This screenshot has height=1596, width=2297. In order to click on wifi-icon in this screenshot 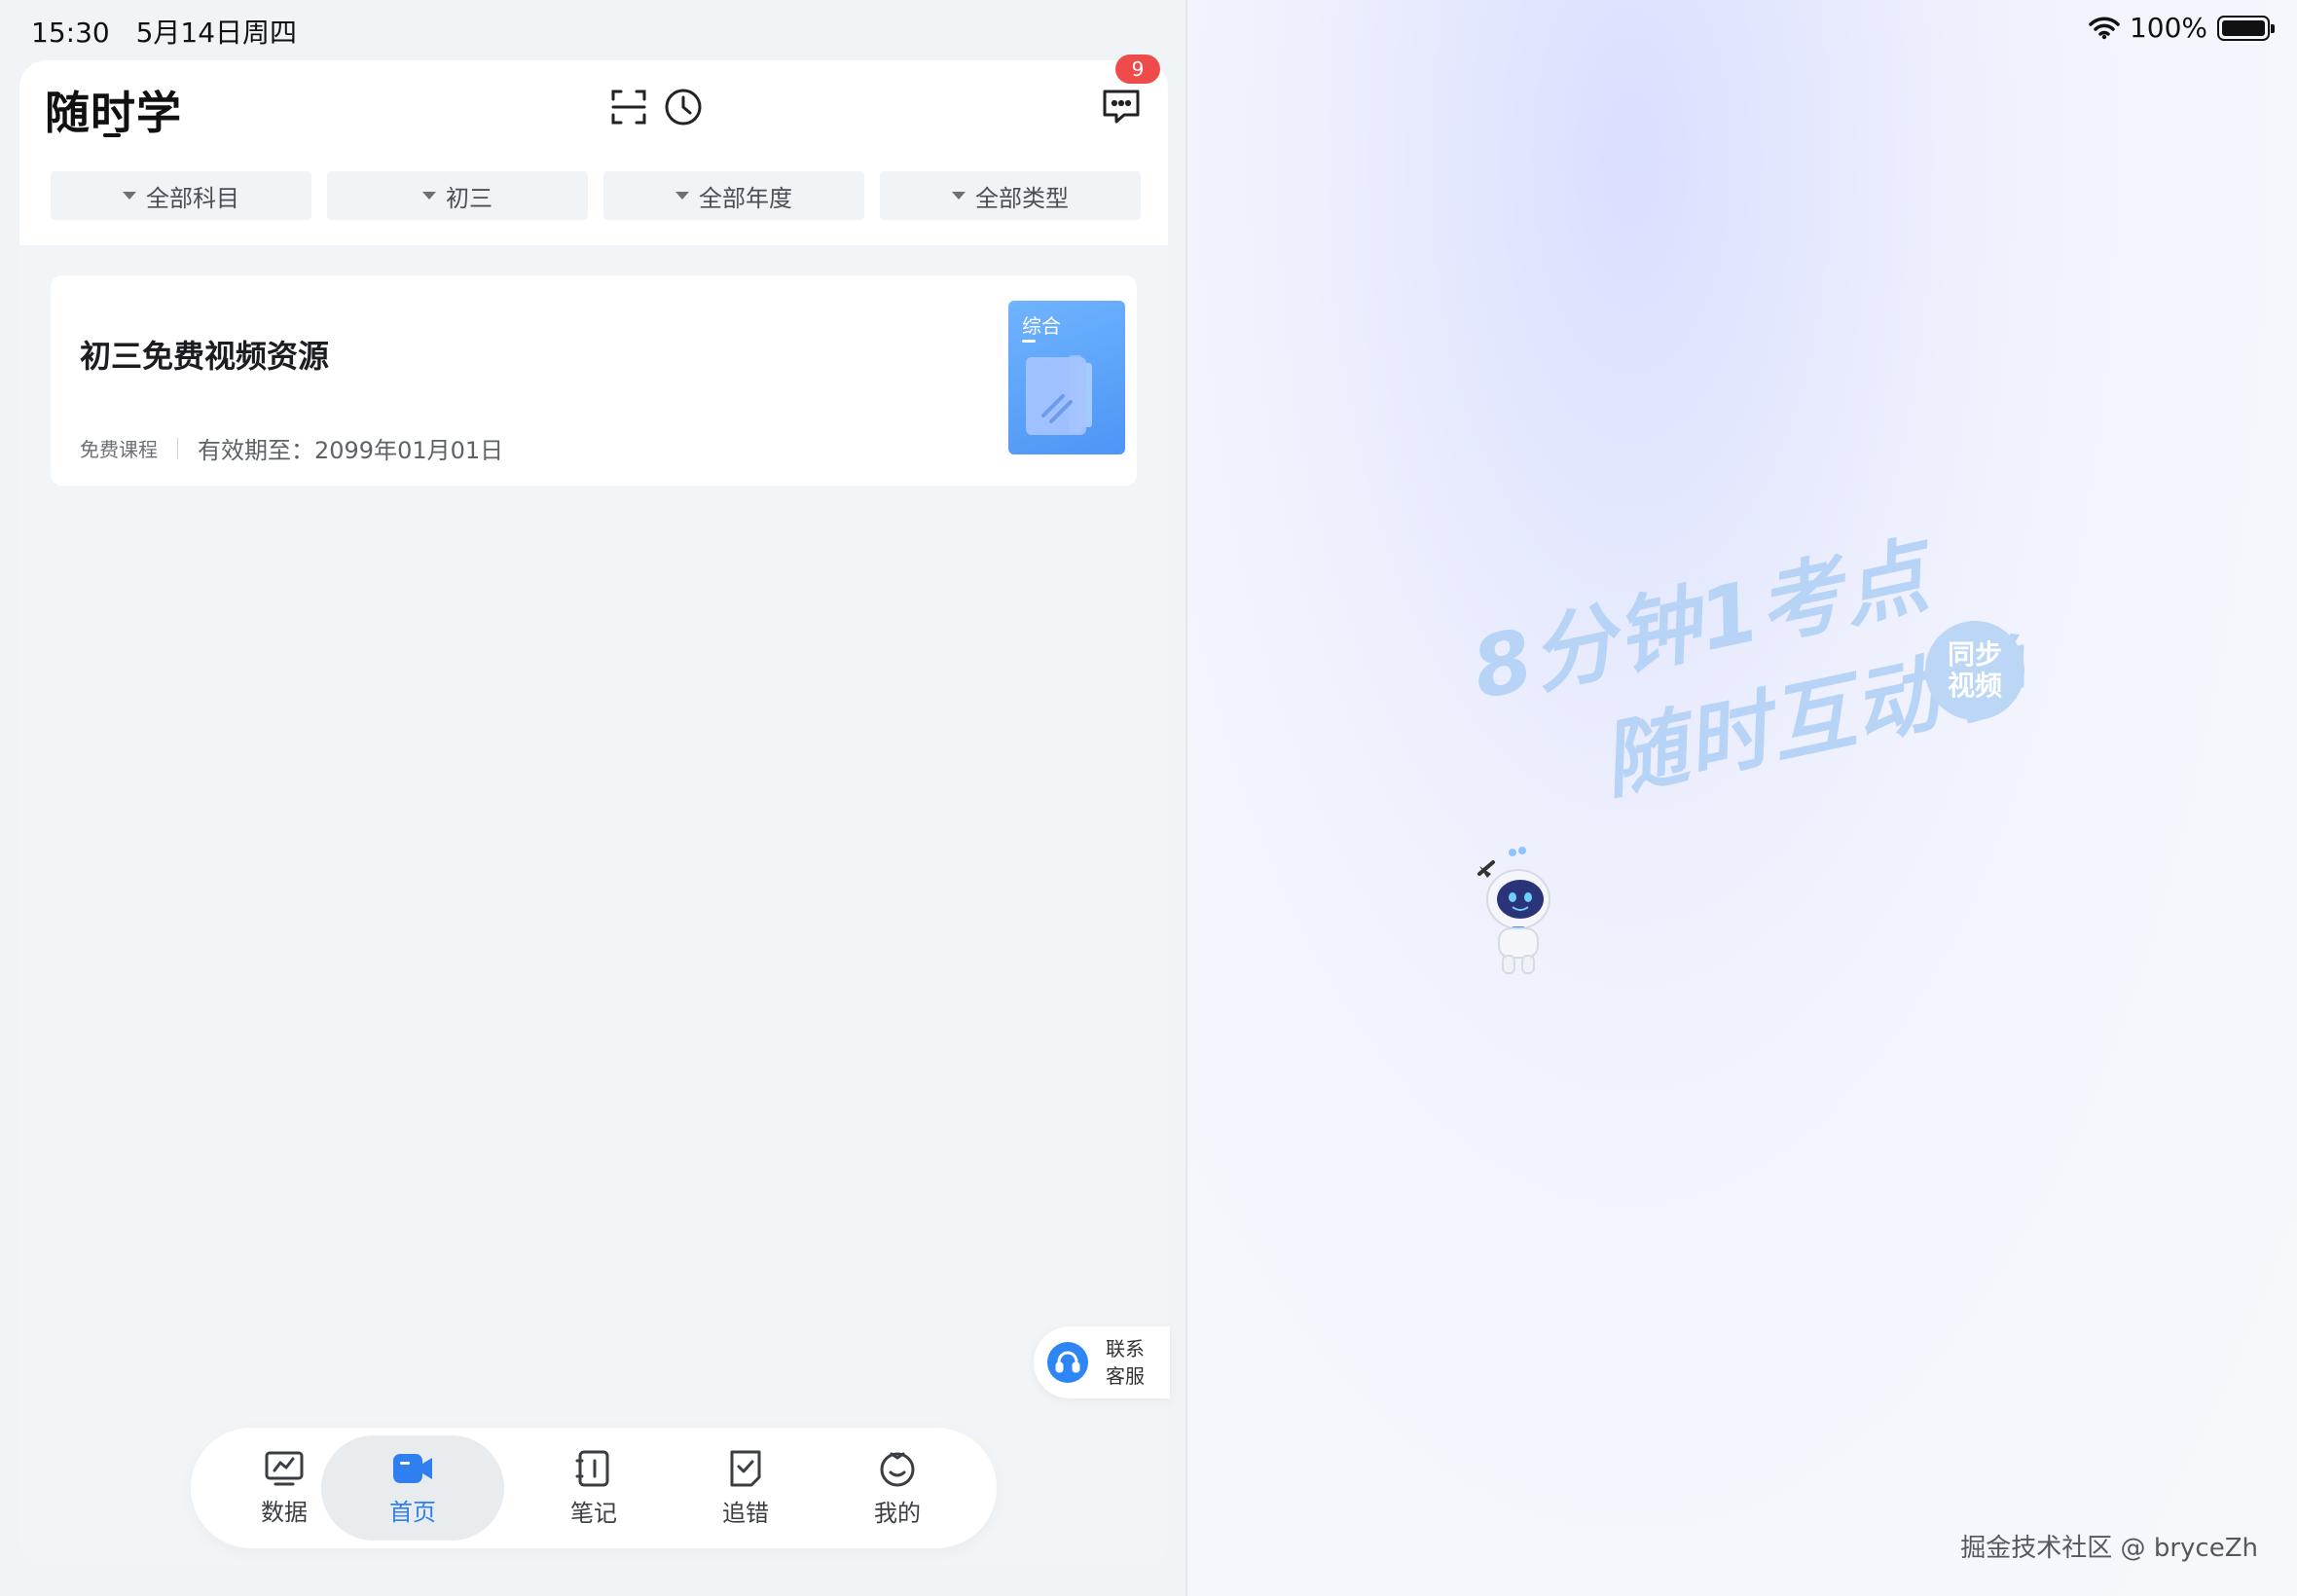, I will do `click(2104, 28)`.